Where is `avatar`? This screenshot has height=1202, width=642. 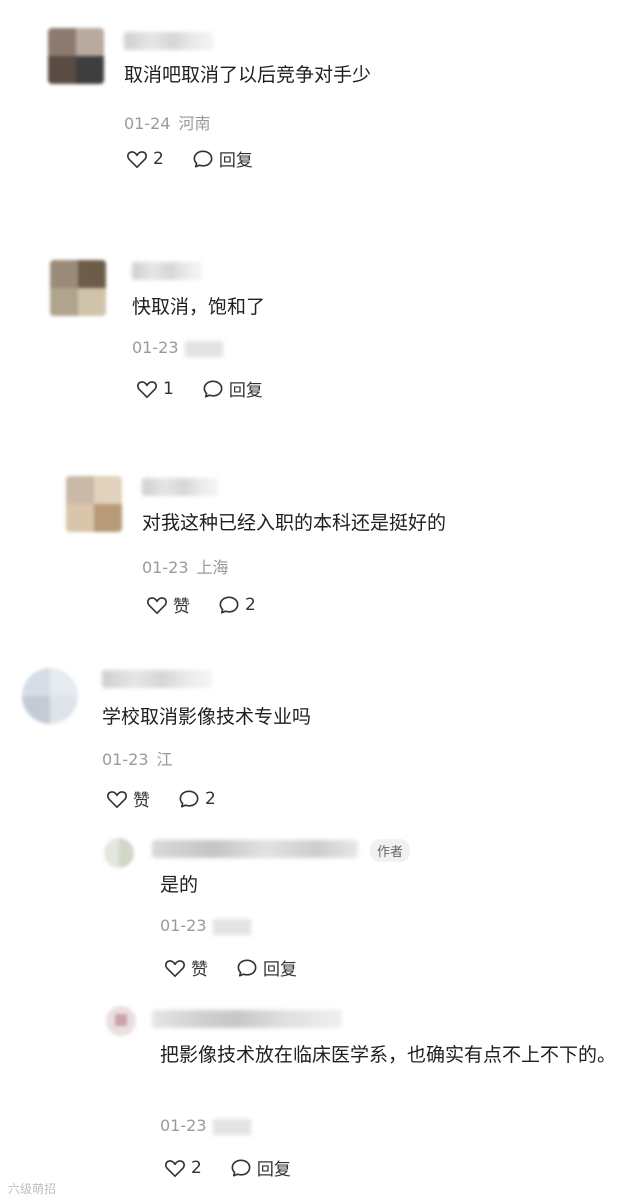
avatar is located at coordinates (121, 1021).